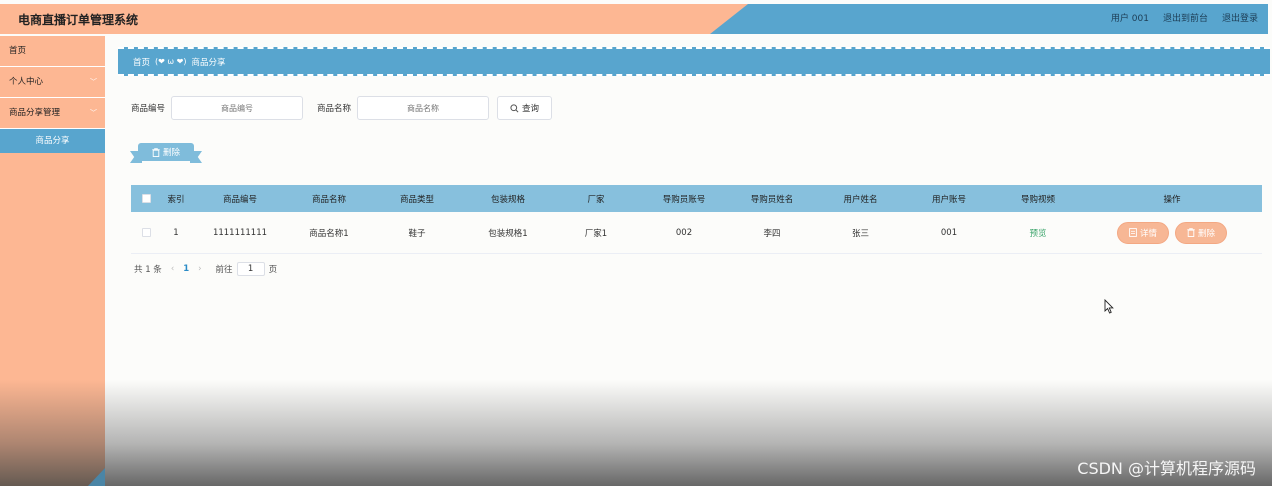 The image size is (1272, 486). I want to click on breadcrumb-home: 首页, so click(141, 62).